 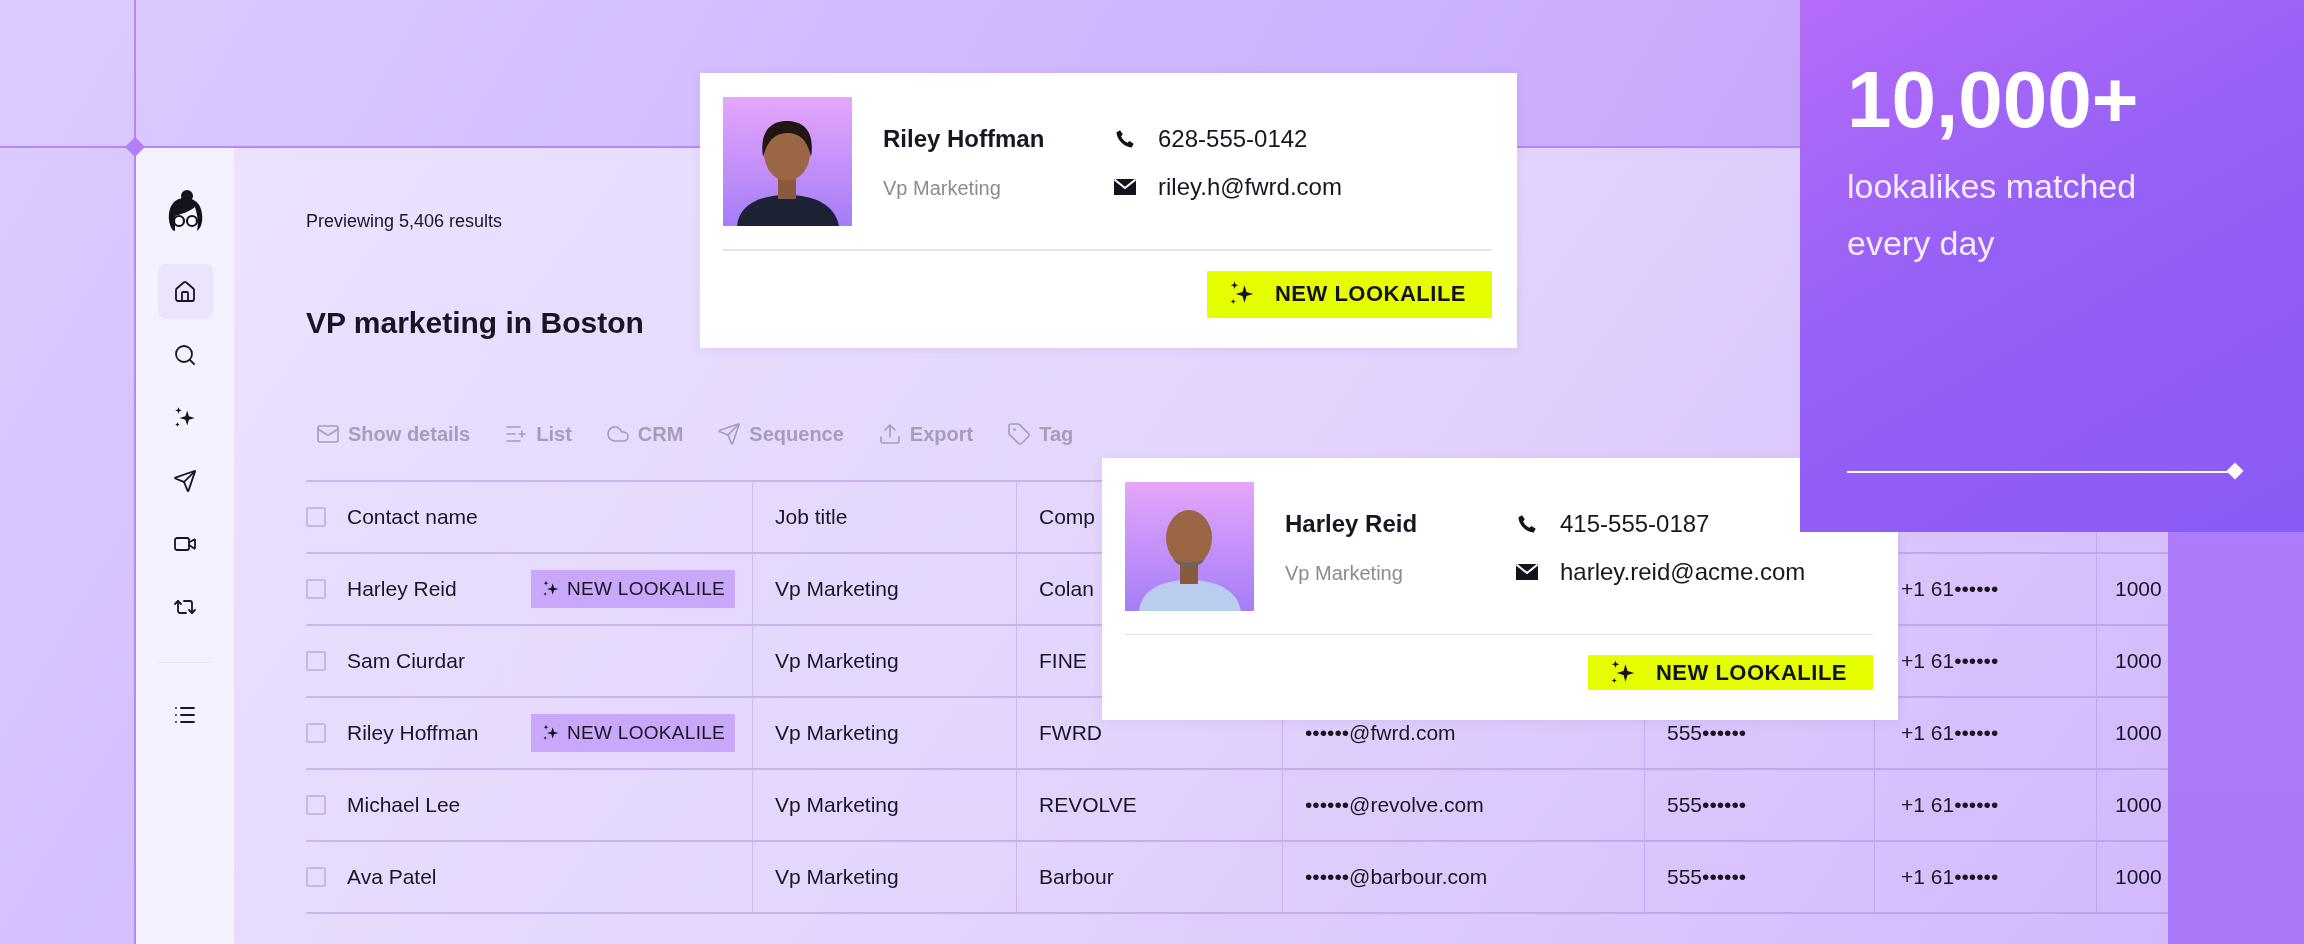 I want to click on sidebar-item, so click(x=185, y=291).